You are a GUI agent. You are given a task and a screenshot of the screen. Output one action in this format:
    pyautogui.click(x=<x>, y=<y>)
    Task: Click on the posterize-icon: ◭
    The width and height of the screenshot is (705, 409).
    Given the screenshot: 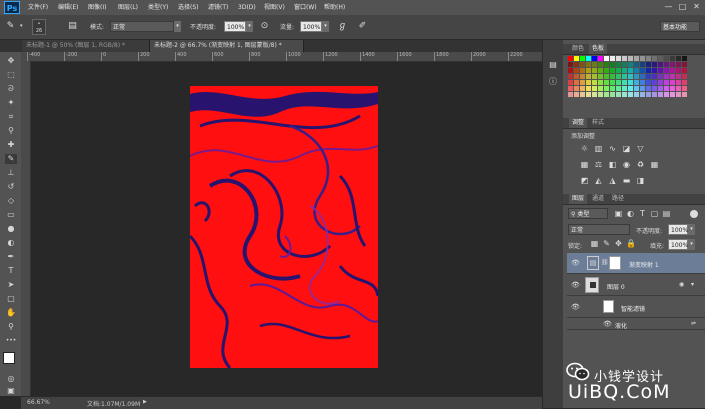 What is the action you would take?
    pyautogui.click(x=598, y=180)
    